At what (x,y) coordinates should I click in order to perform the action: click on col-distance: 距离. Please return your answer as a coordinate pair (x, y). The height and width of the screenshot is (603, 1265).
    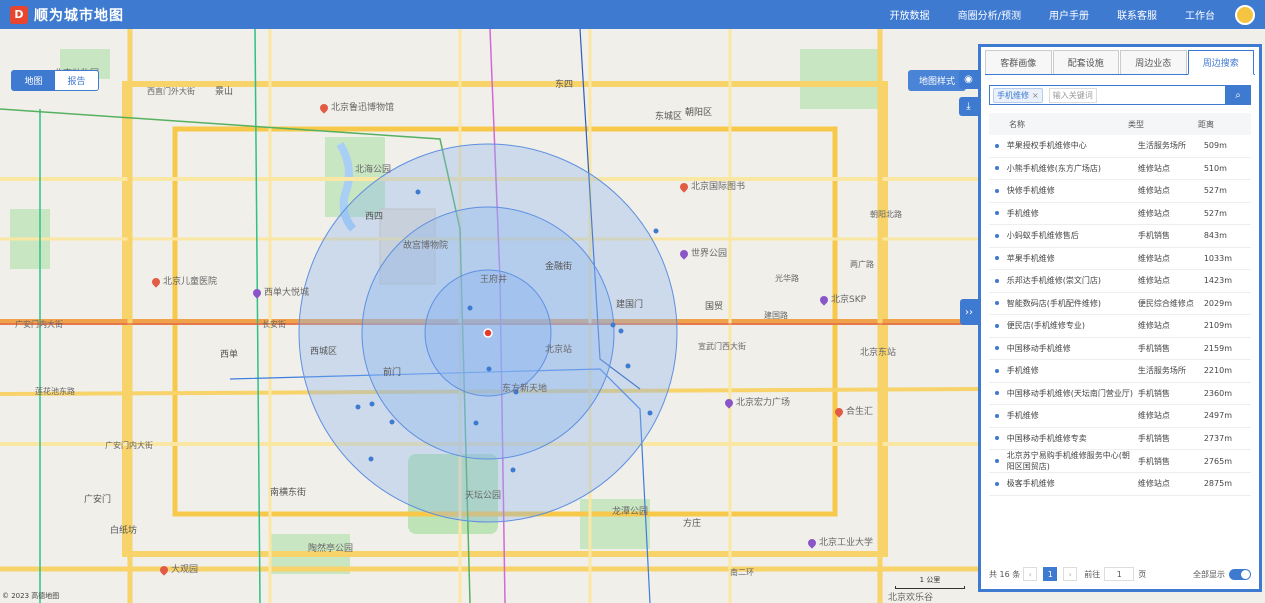
    Looking at the image, I should click on (1206, 124).